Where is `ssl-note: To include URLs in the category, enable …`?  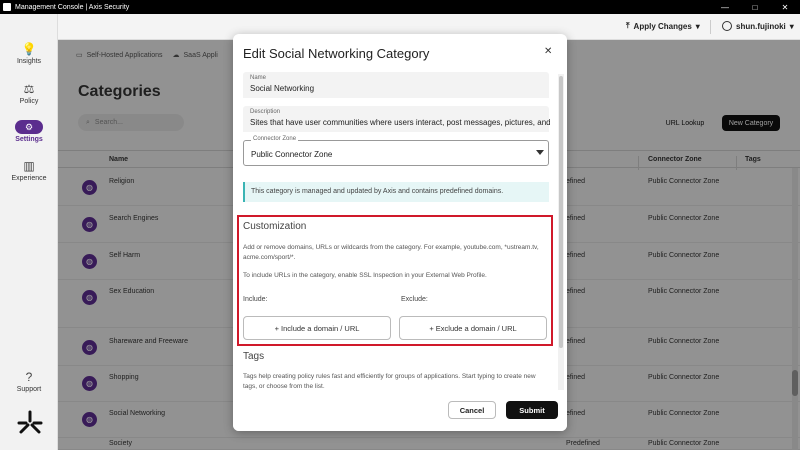 ssl-note: To include URLs in the category, enable … is located at coordinates (365, 275).